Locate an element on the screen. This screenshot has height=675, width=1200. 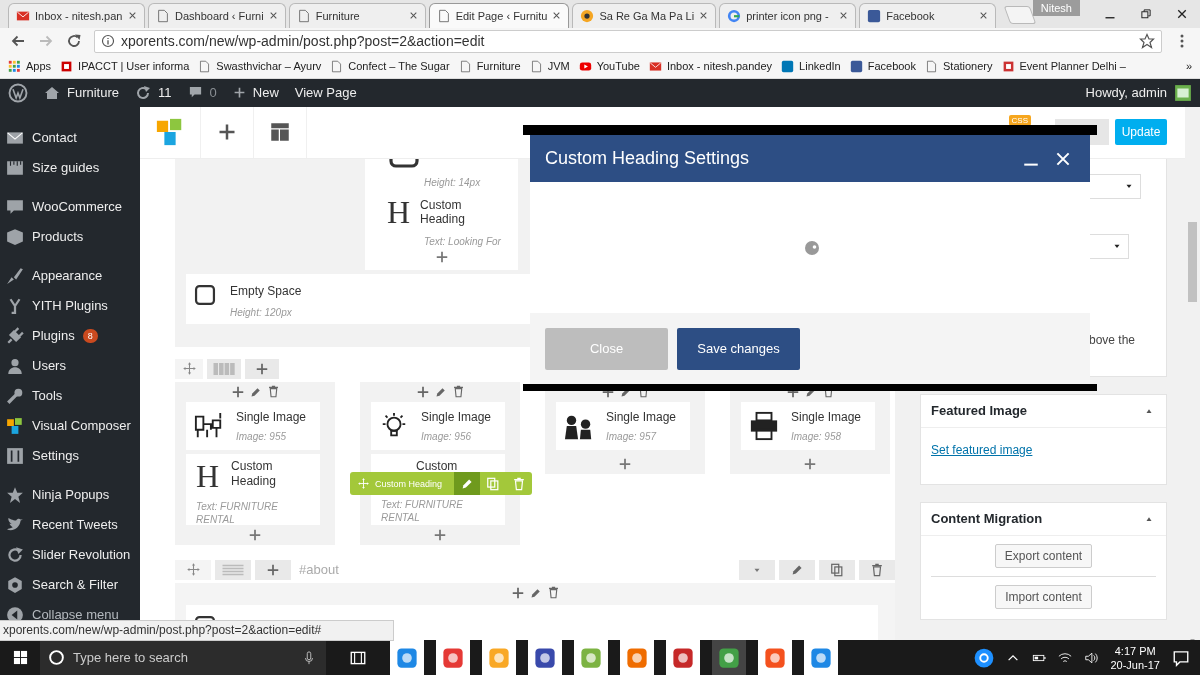
element-subtitle: Text: FURNITURE RENTAL is located at coordinates (422, 510).